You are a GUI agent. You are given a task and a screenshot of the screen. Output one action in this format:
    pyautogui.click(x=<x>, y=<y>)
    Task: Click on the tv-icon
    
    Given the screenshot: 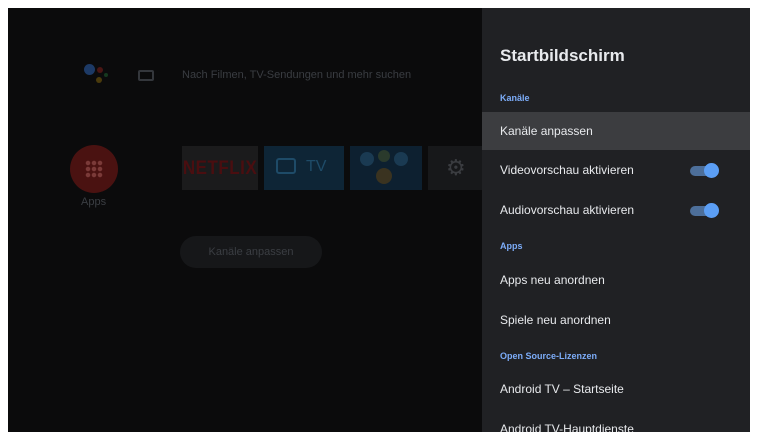 What is the action you would take?
    pyautogui.click(x=286, y=166)
    